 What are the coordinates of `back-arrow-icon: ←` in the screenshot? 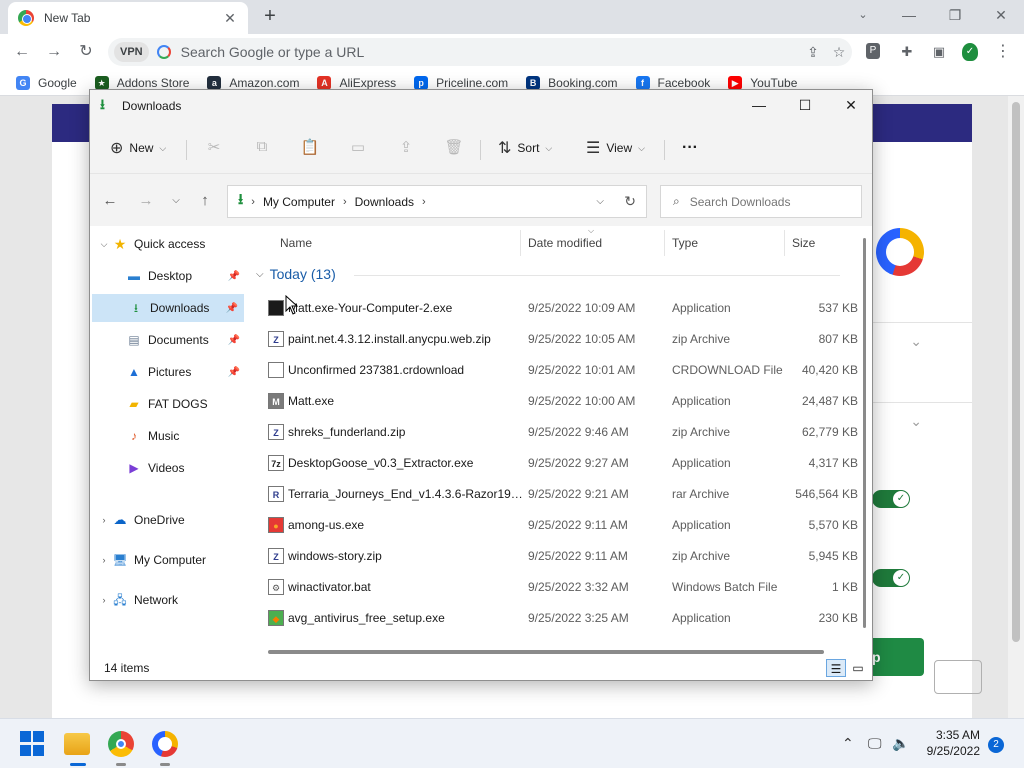 It's located at (22, 52).